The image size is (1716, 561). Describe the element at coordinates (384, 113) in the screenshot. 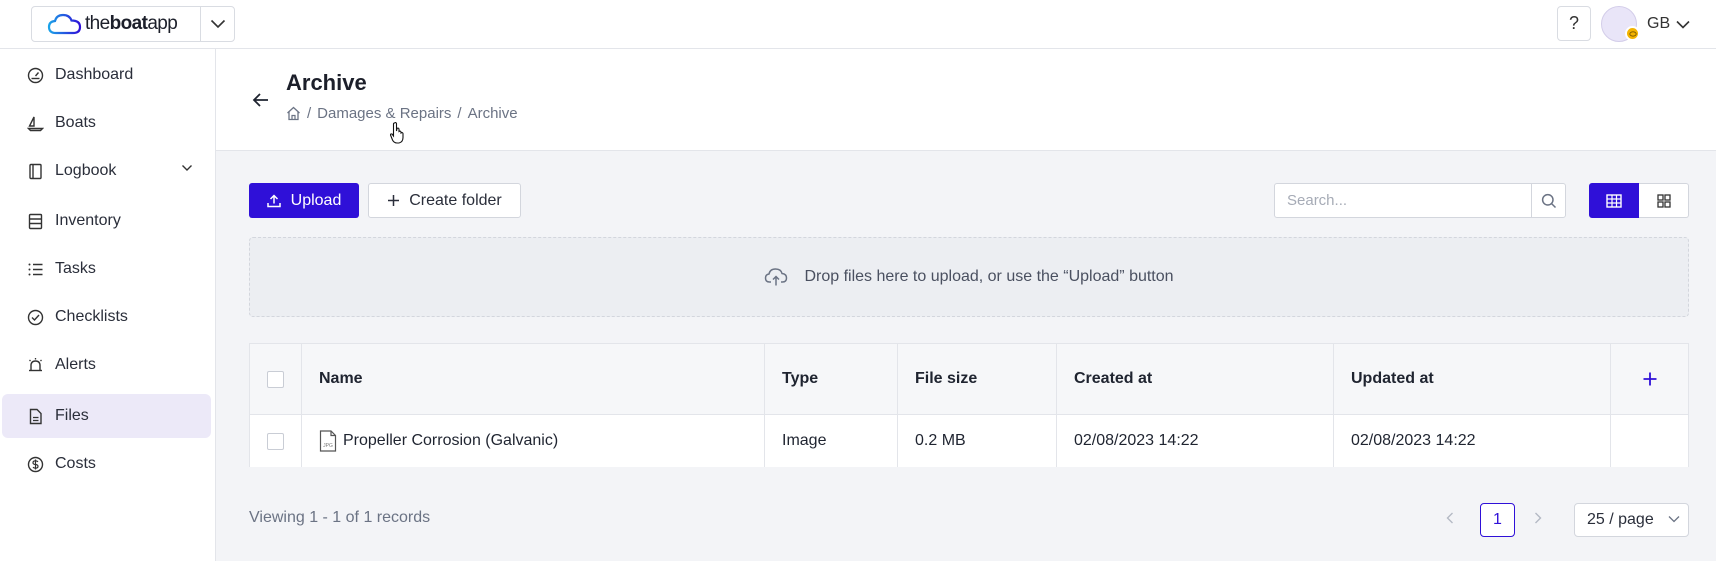

I see `breadcrumb-item-damages-repairs: Damages & Repairs` at that location.